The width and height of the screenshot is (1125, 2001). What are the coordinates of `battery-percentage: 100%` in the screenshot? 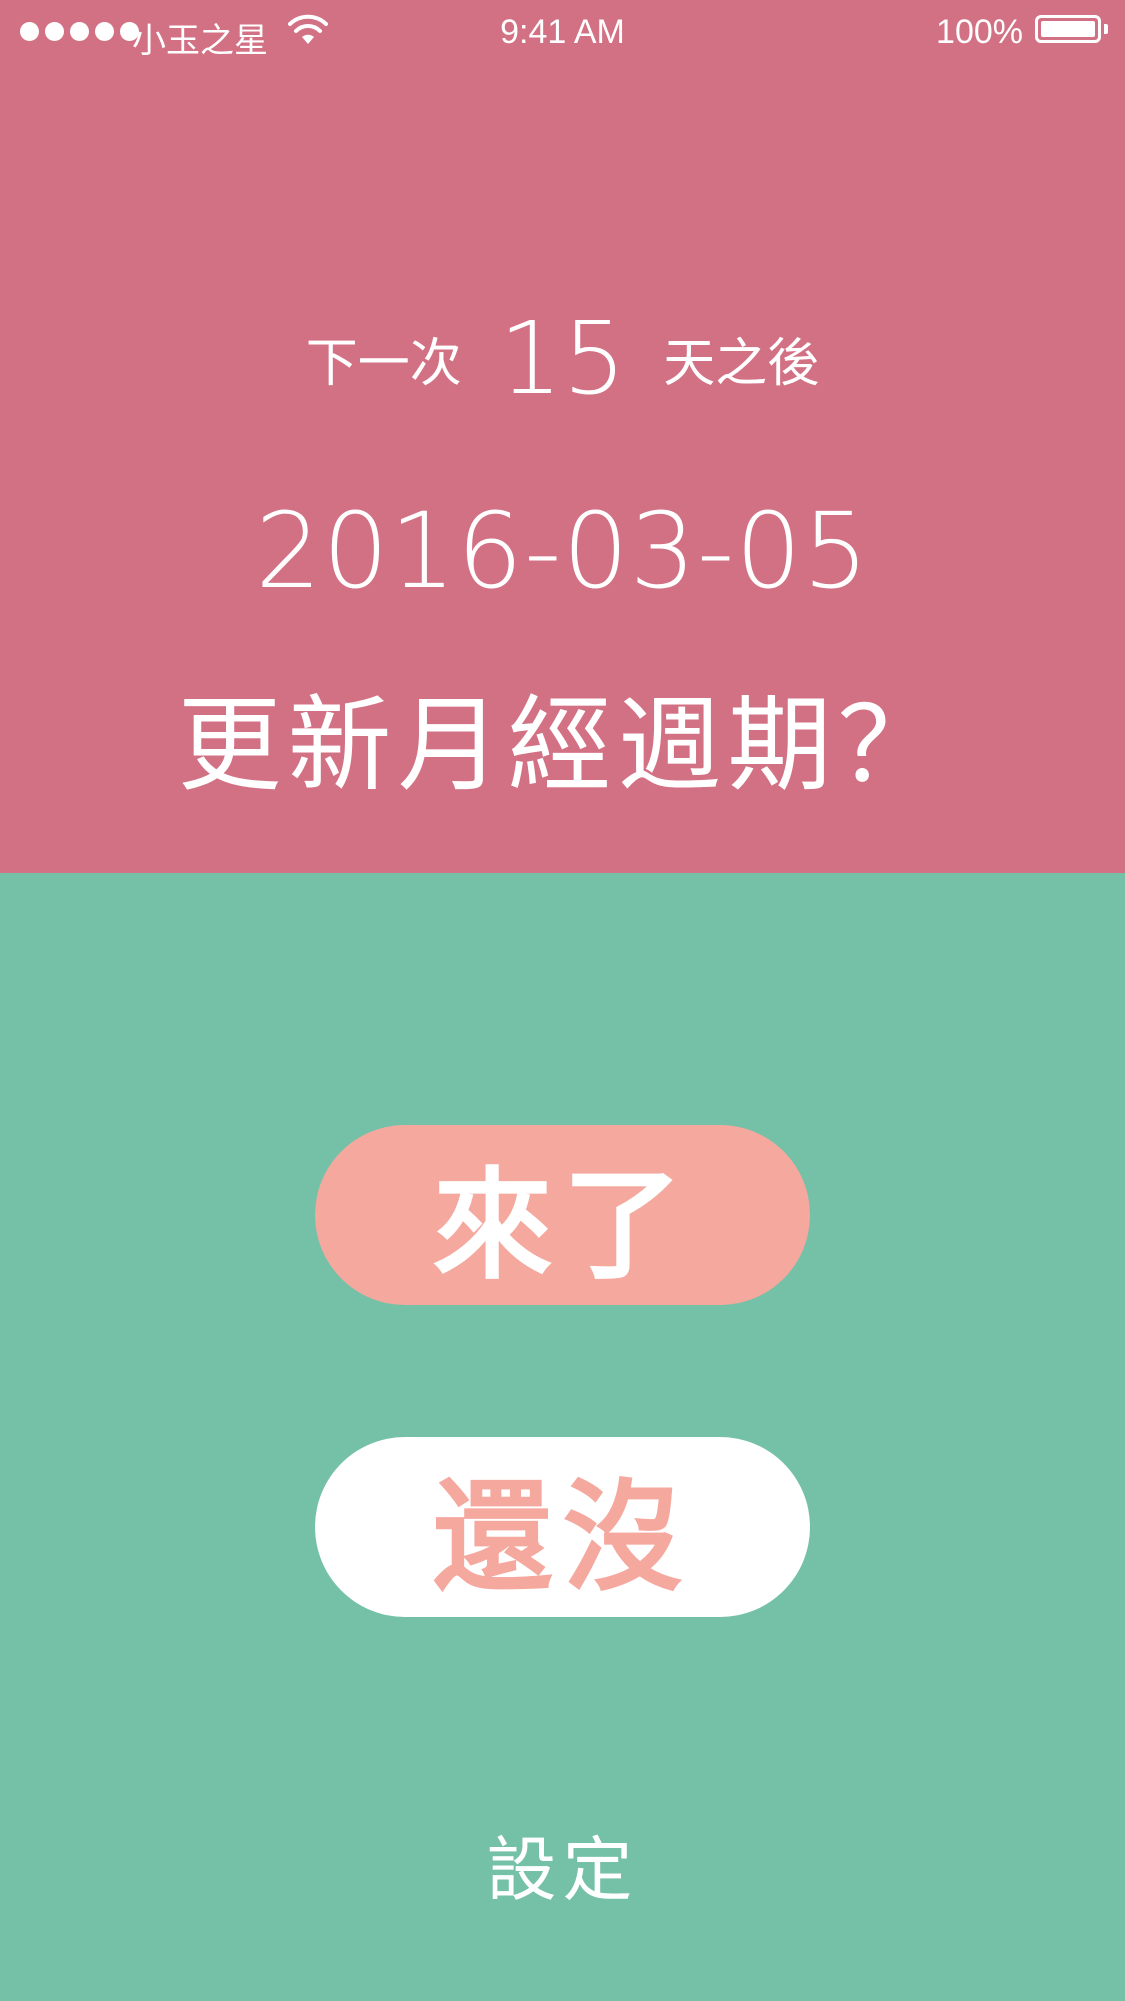 It's located at (979, 32).